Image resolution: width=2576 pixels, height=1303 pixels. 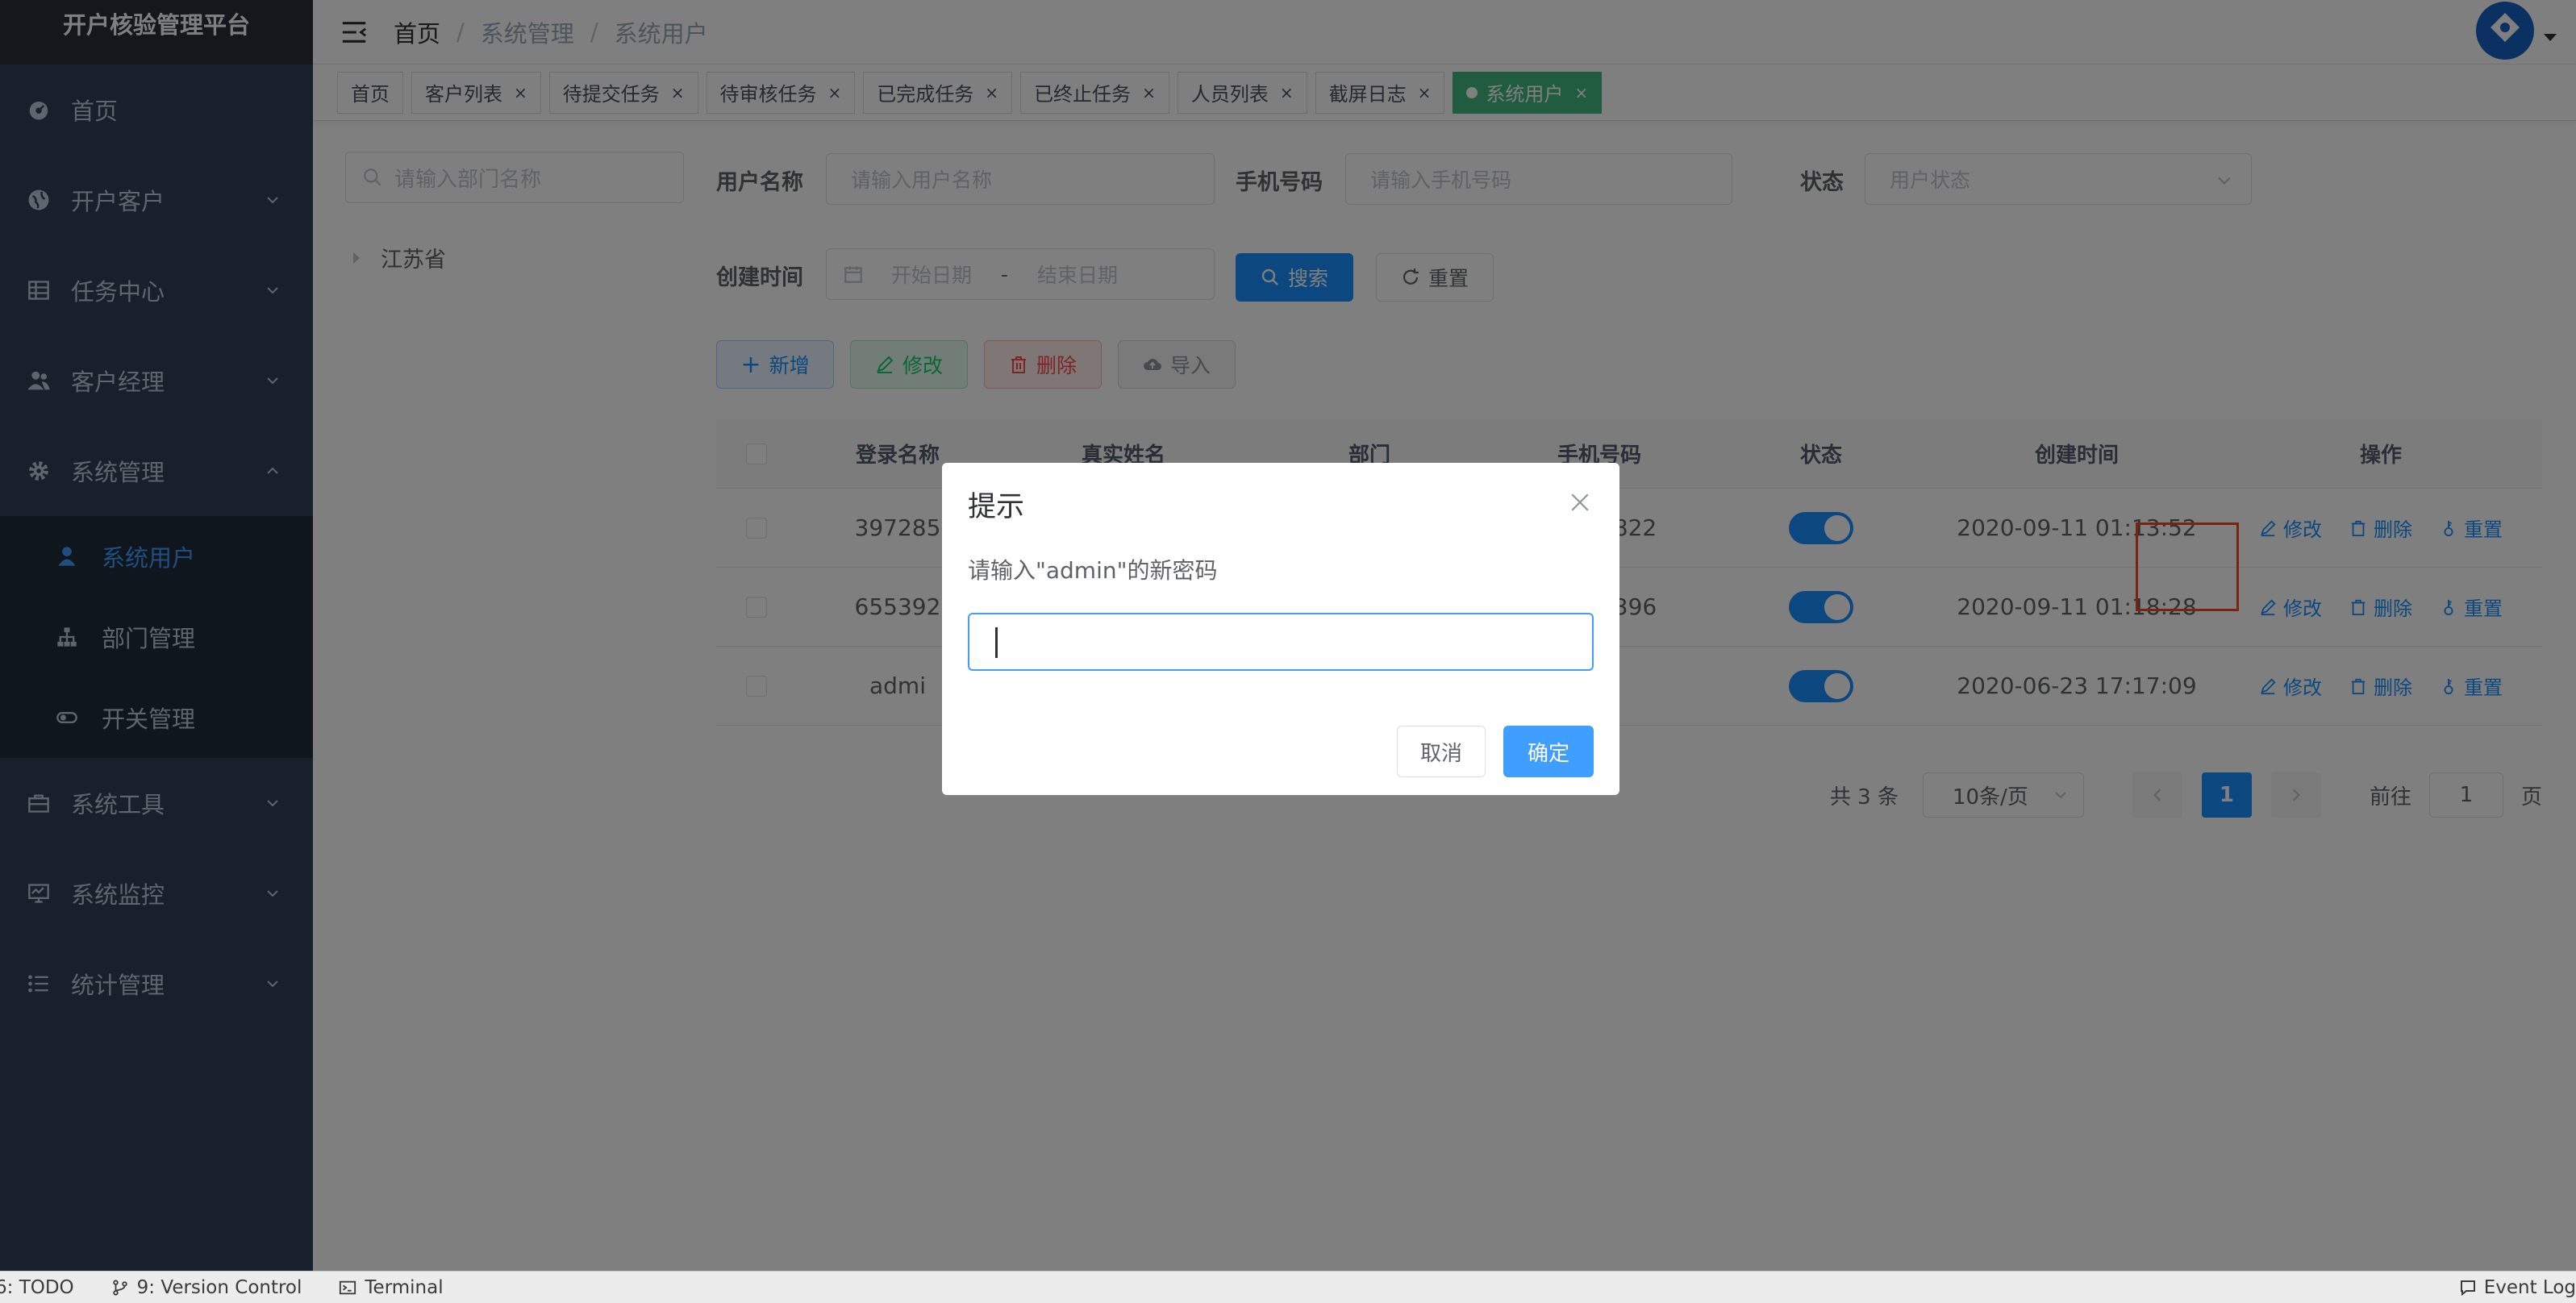 What do you see at coordinates (1441, 751) in the screenshot?
I see `cancel-button: 取消` at bounding box center [1441, 751].